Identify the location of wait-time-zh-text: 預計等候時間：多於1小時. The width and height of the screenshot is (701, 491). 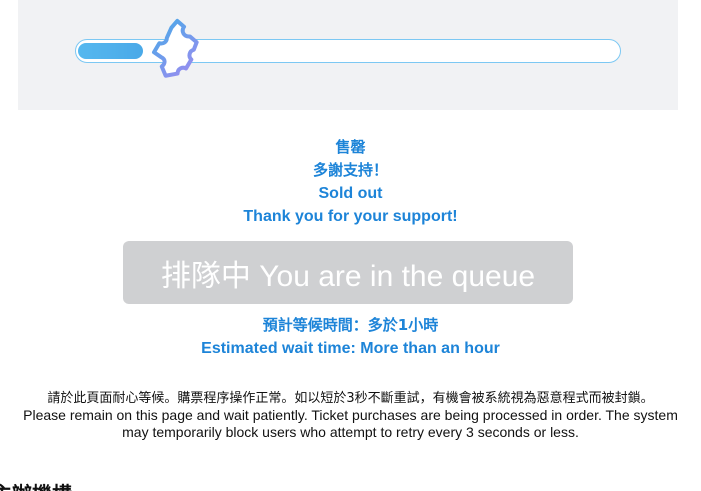
(350, 325).